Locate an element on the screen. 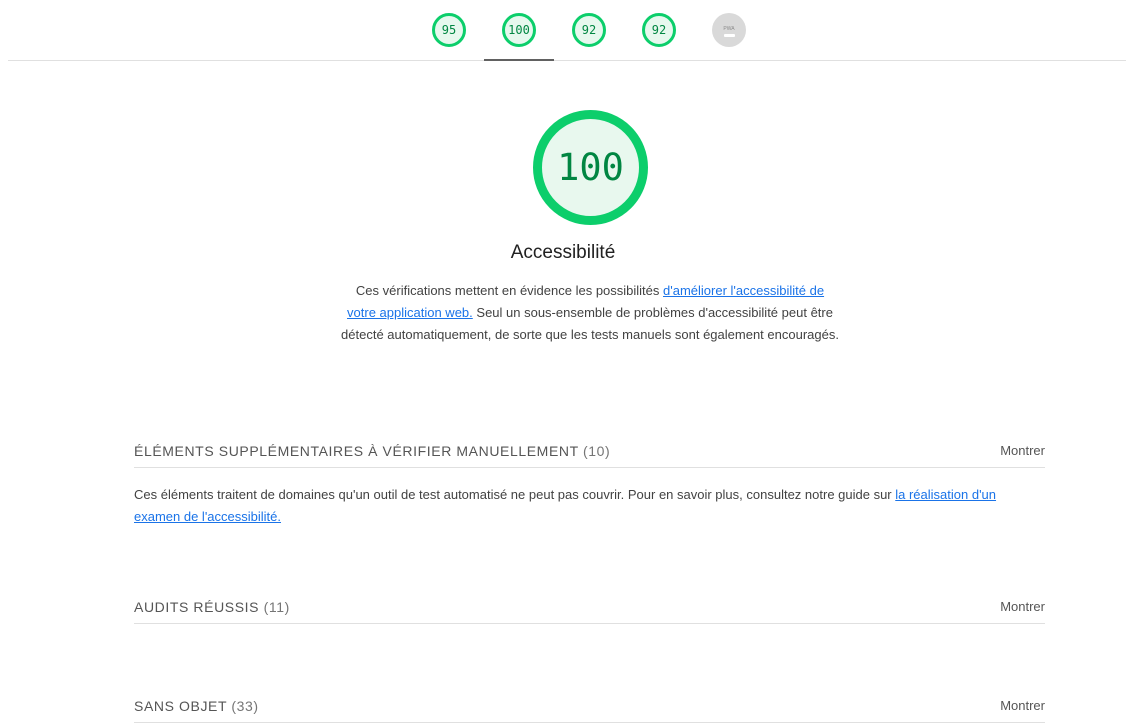 Image resolution: width=1126 pixels, height=725 pixels. category-score-value: 100 is located at coordinates (590, 167).